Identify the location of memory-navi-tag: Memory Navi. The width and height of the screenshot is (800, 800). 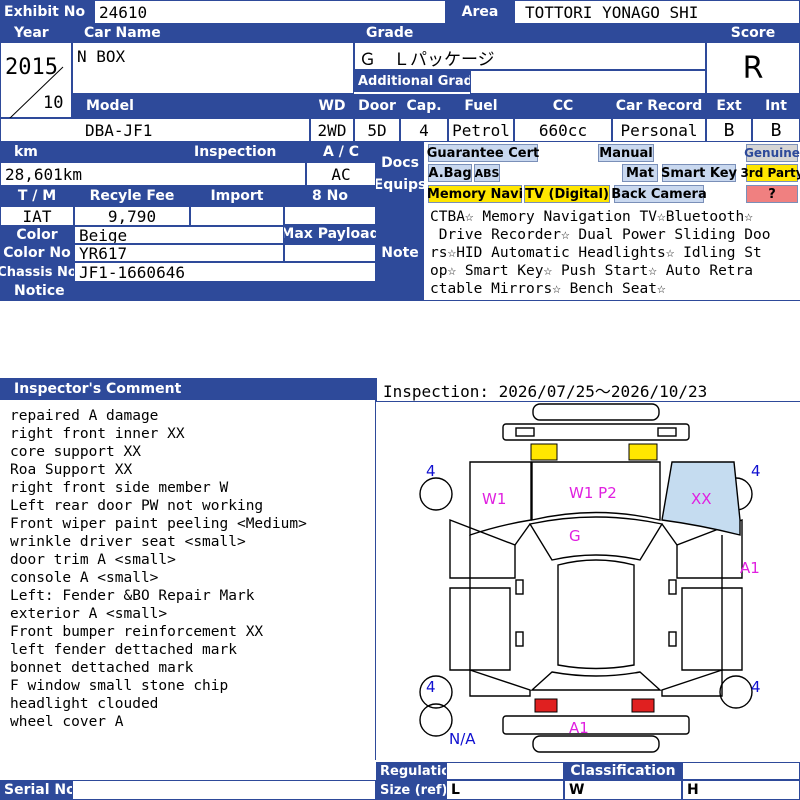
(475, 194).